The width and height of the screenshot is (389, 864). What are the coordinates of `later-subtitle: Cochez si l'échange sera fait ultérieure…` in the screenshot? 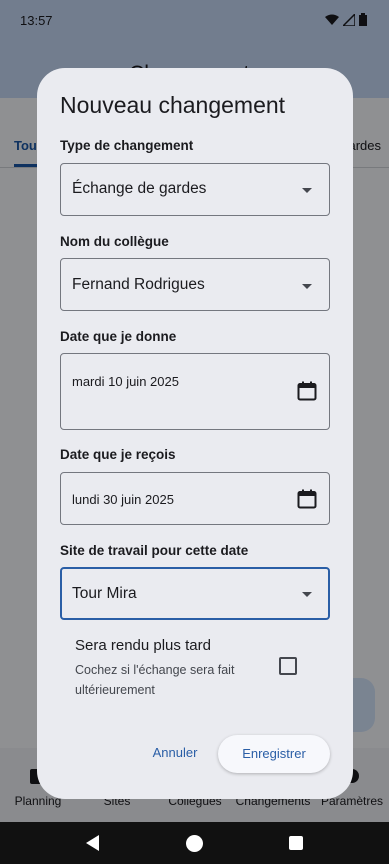 It's located at (155, 680).